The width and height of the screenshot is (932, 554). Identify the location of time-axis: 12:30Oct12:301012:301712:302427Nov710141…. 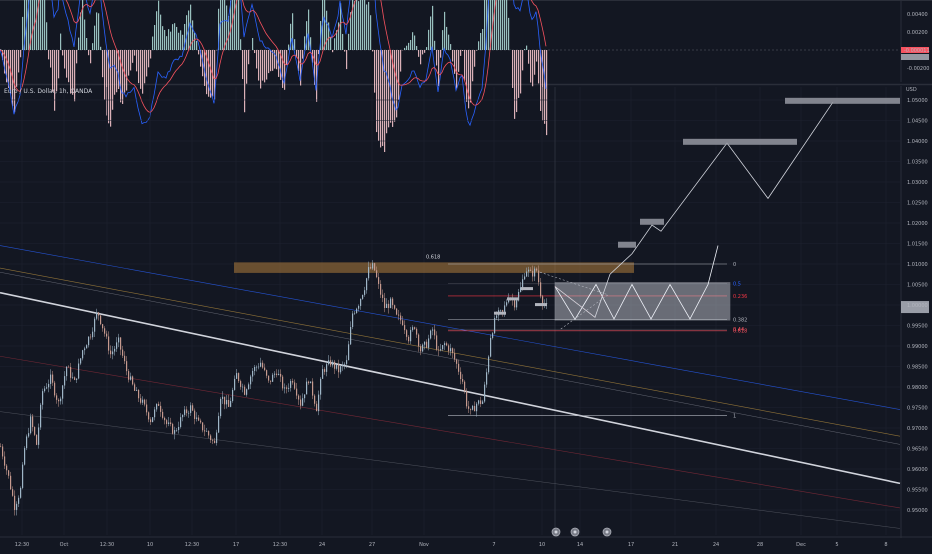
(466, 542).